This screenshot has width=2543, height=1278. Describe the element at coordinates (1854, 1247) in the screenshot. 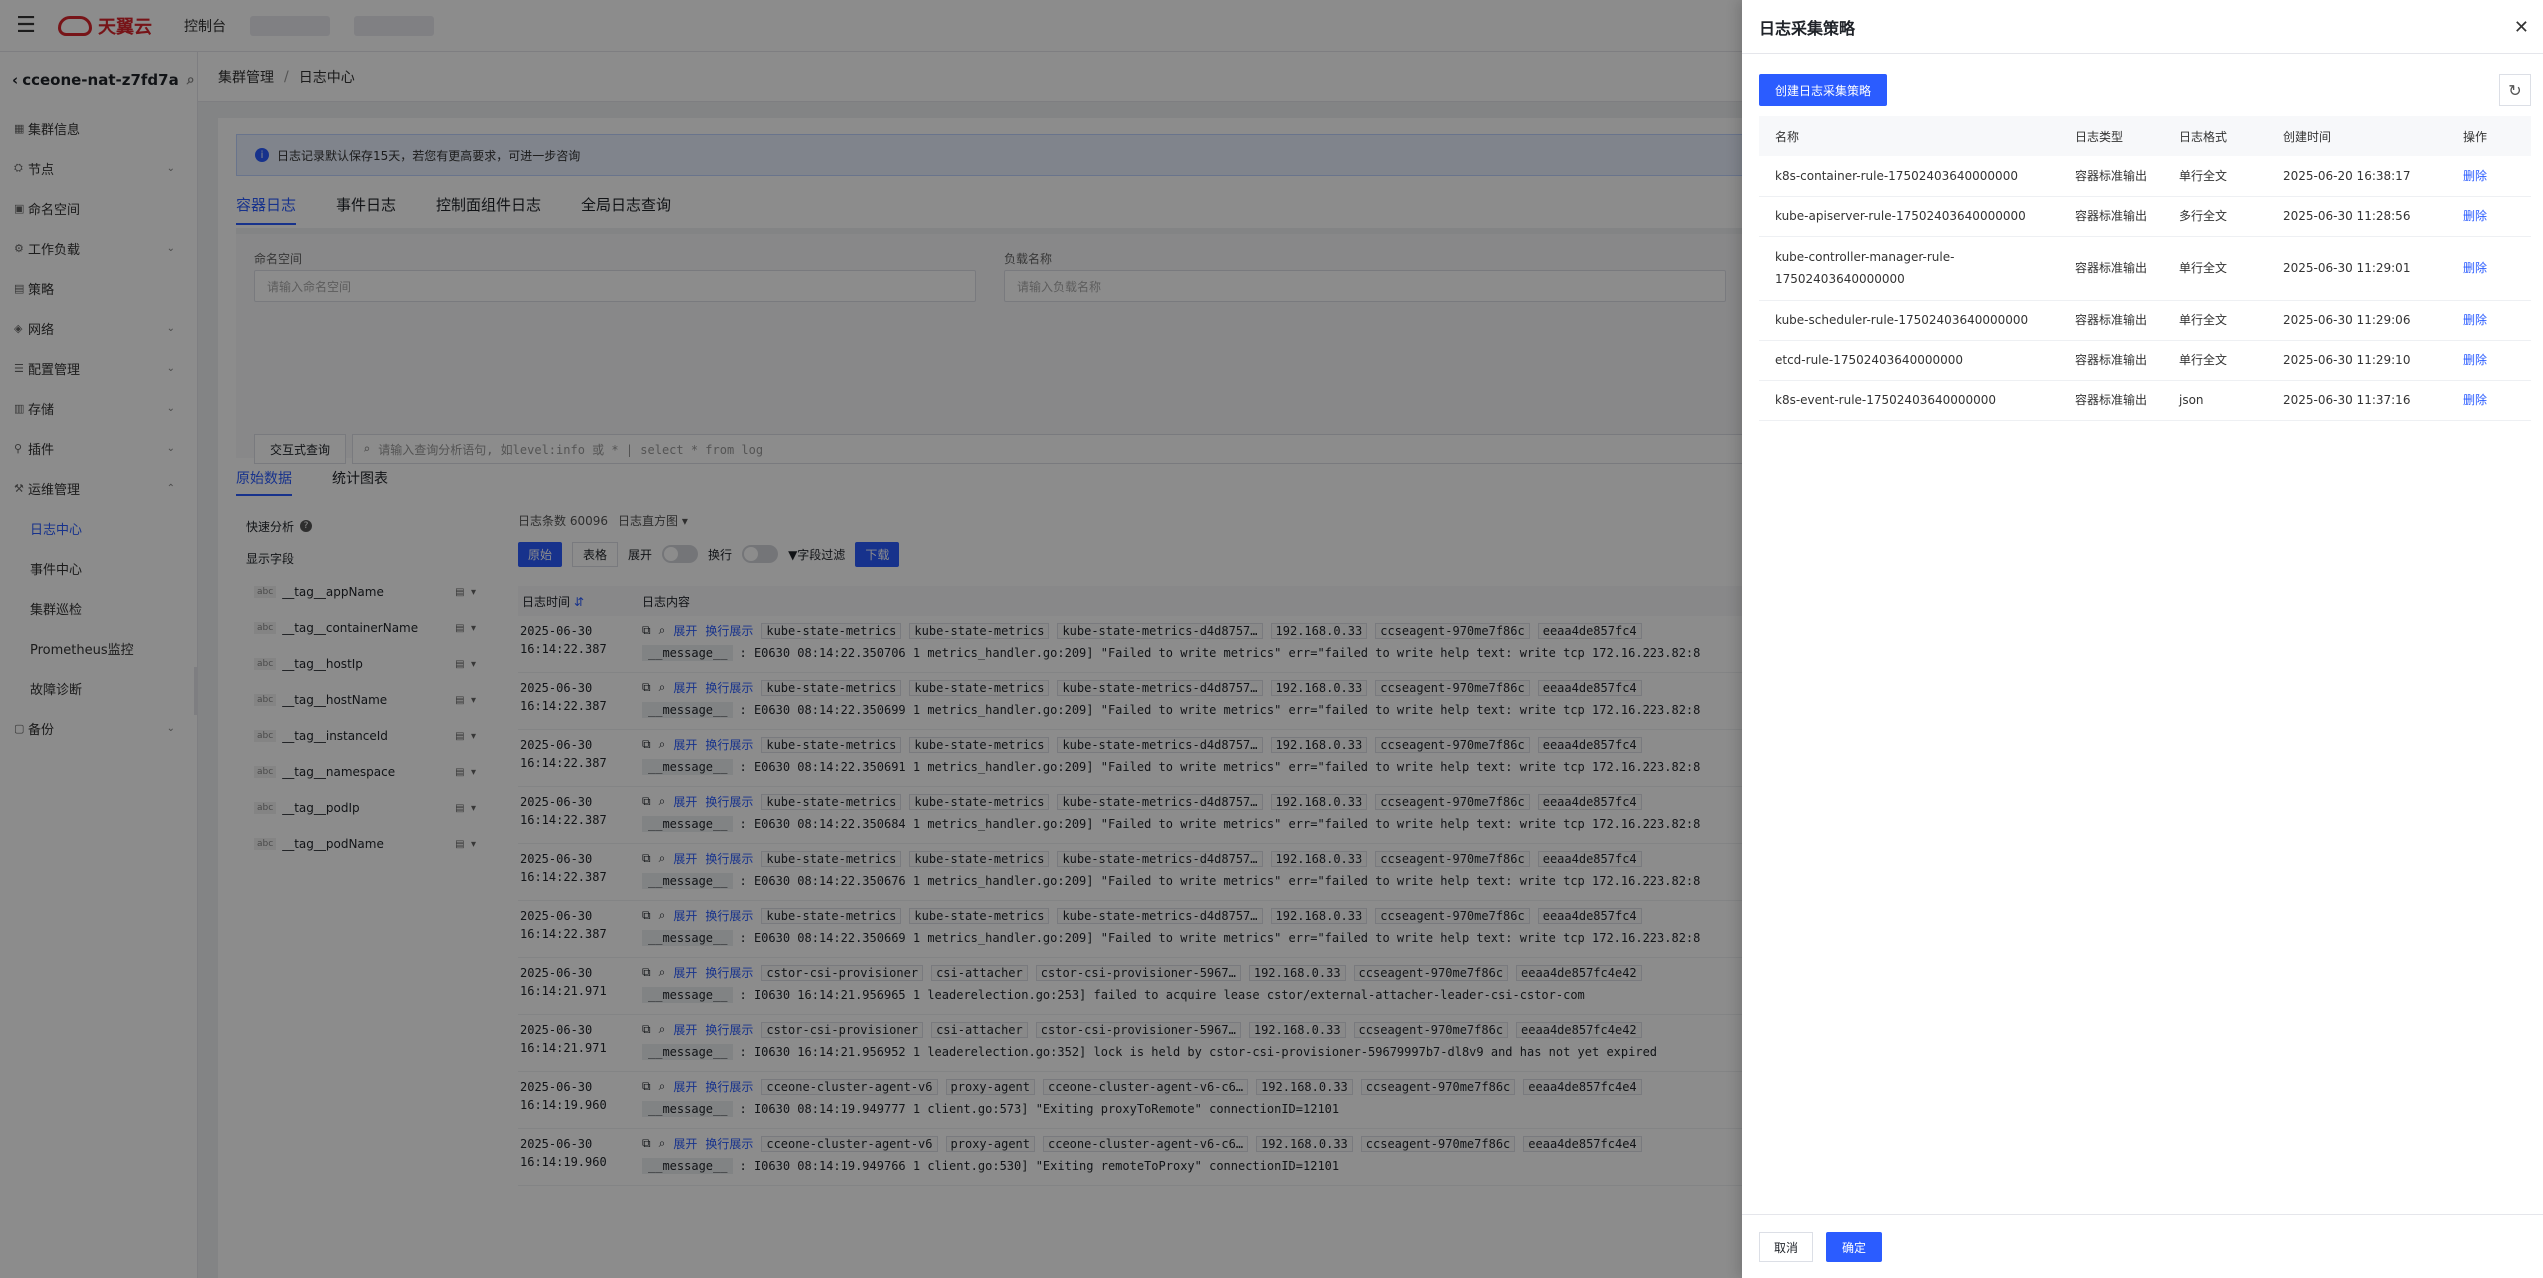

I see `confirm-button: 确定` at that location.